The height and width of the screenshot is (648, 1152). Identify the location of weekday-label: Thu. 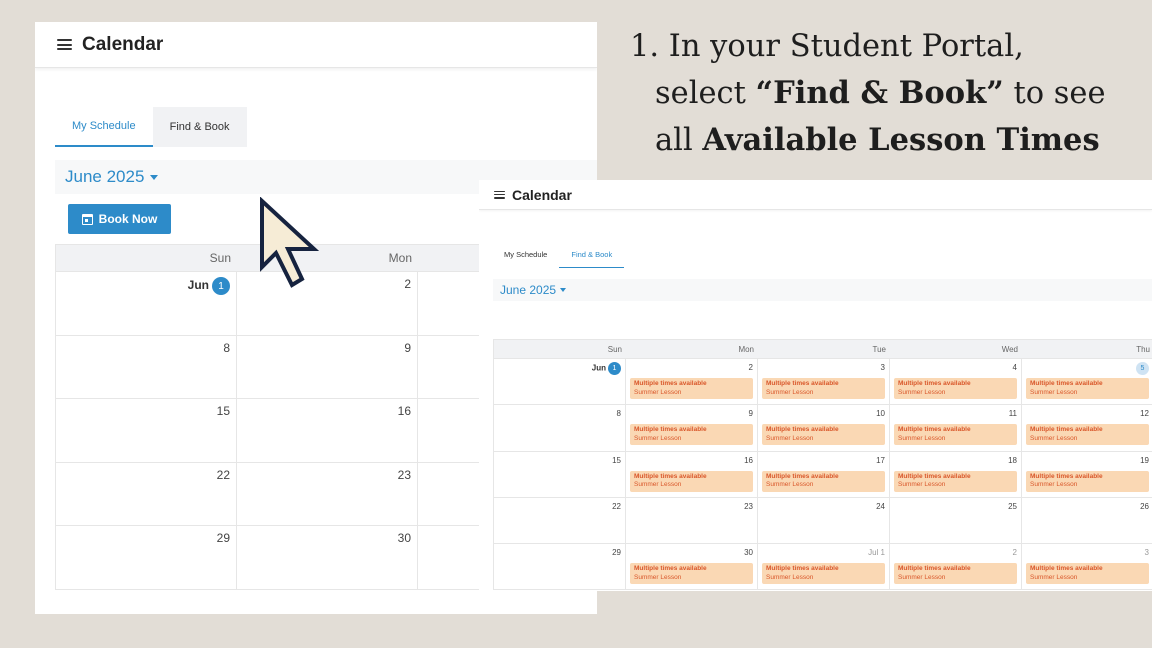
(1143, 349).